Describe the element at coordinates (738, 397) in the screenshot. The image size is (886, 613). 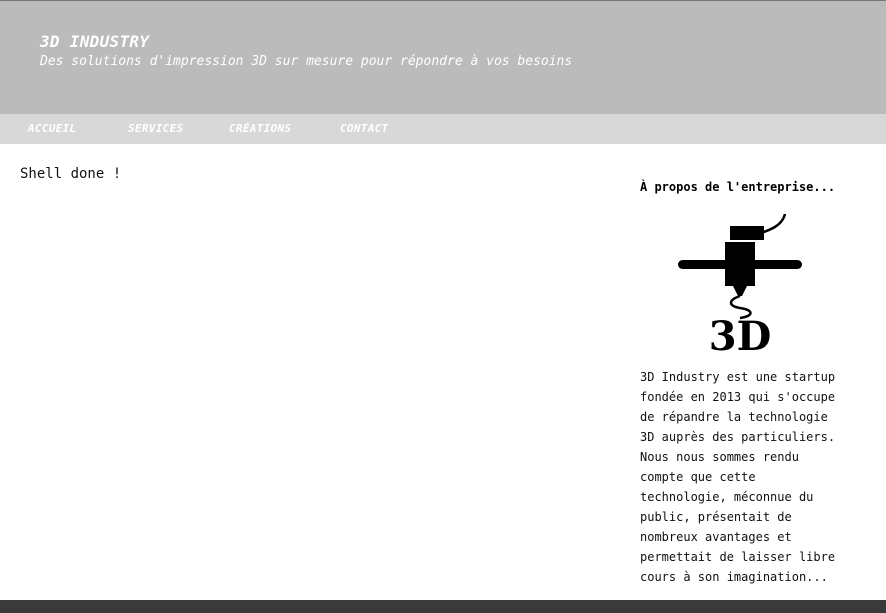
I see `sidebar-text-line: fondée en 2013 qui s'occupe` at that location.